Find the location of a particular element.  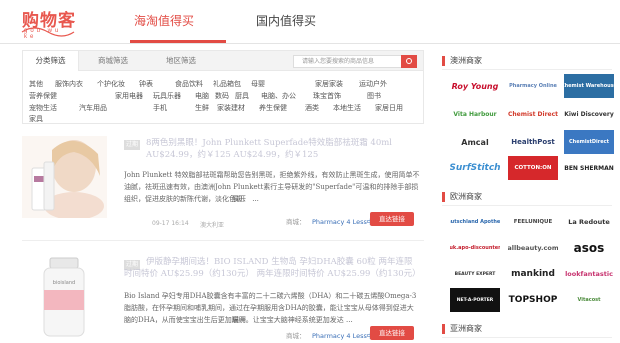

product-image: bioisland is located at coordinates (64, 297).